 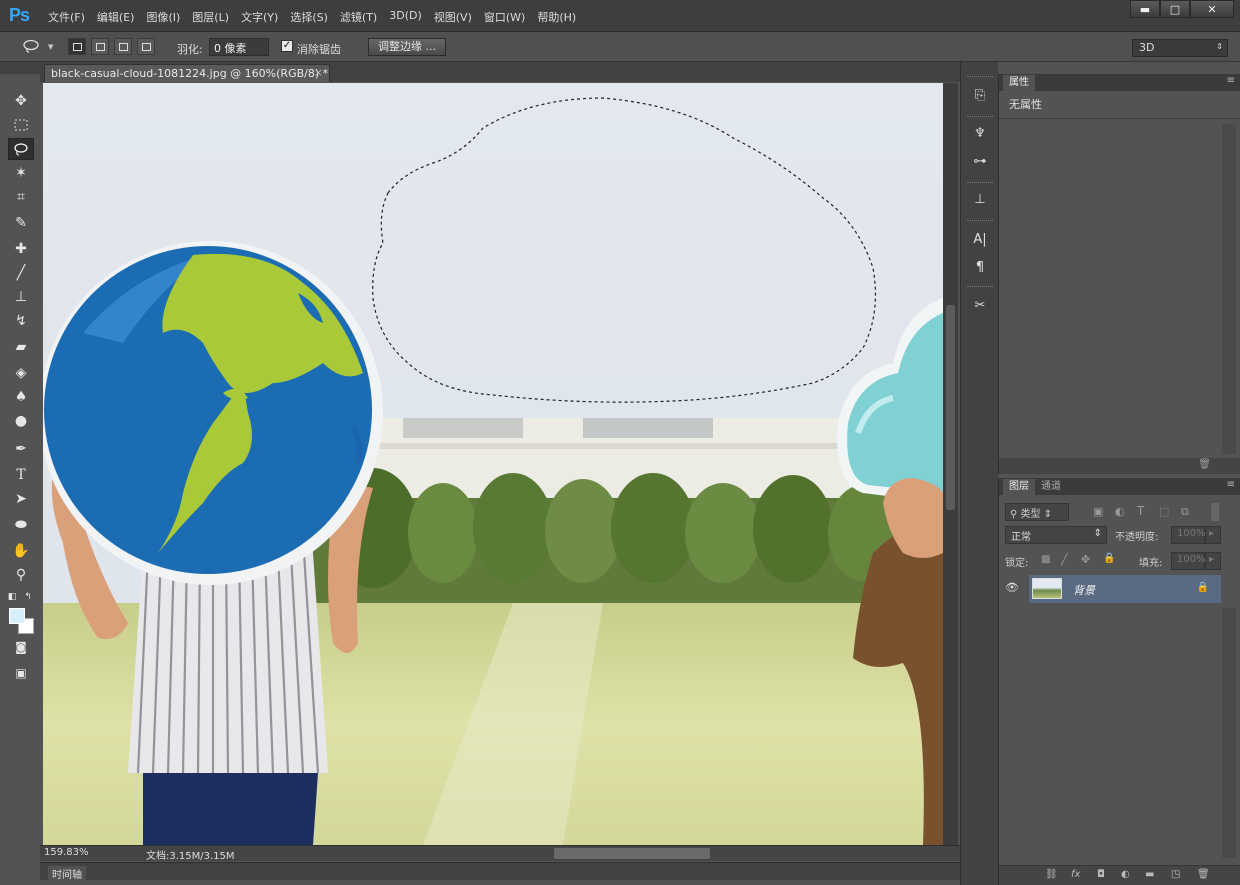 What do you see at coordinates (1213, 535) in the screenshot?
I see `opacity-arrow-icon: ▸` at bounding box center [1213, 535].